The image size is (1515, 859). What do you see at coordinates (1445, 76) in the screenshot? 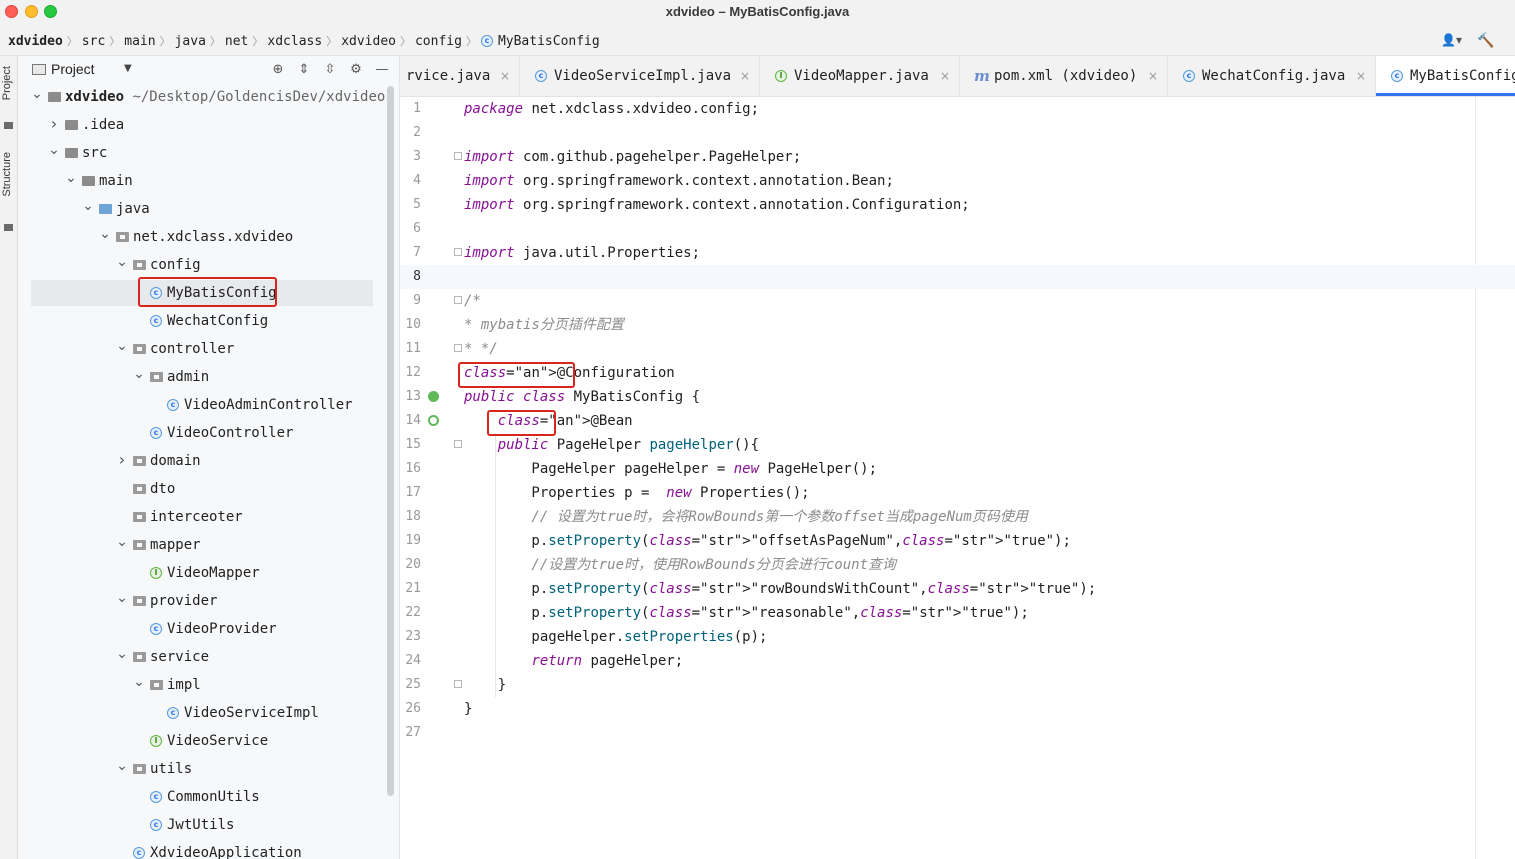
I see `editor-tab-mybatisconfig: c MyBatisConfig` at bounding box center [1445, 76].